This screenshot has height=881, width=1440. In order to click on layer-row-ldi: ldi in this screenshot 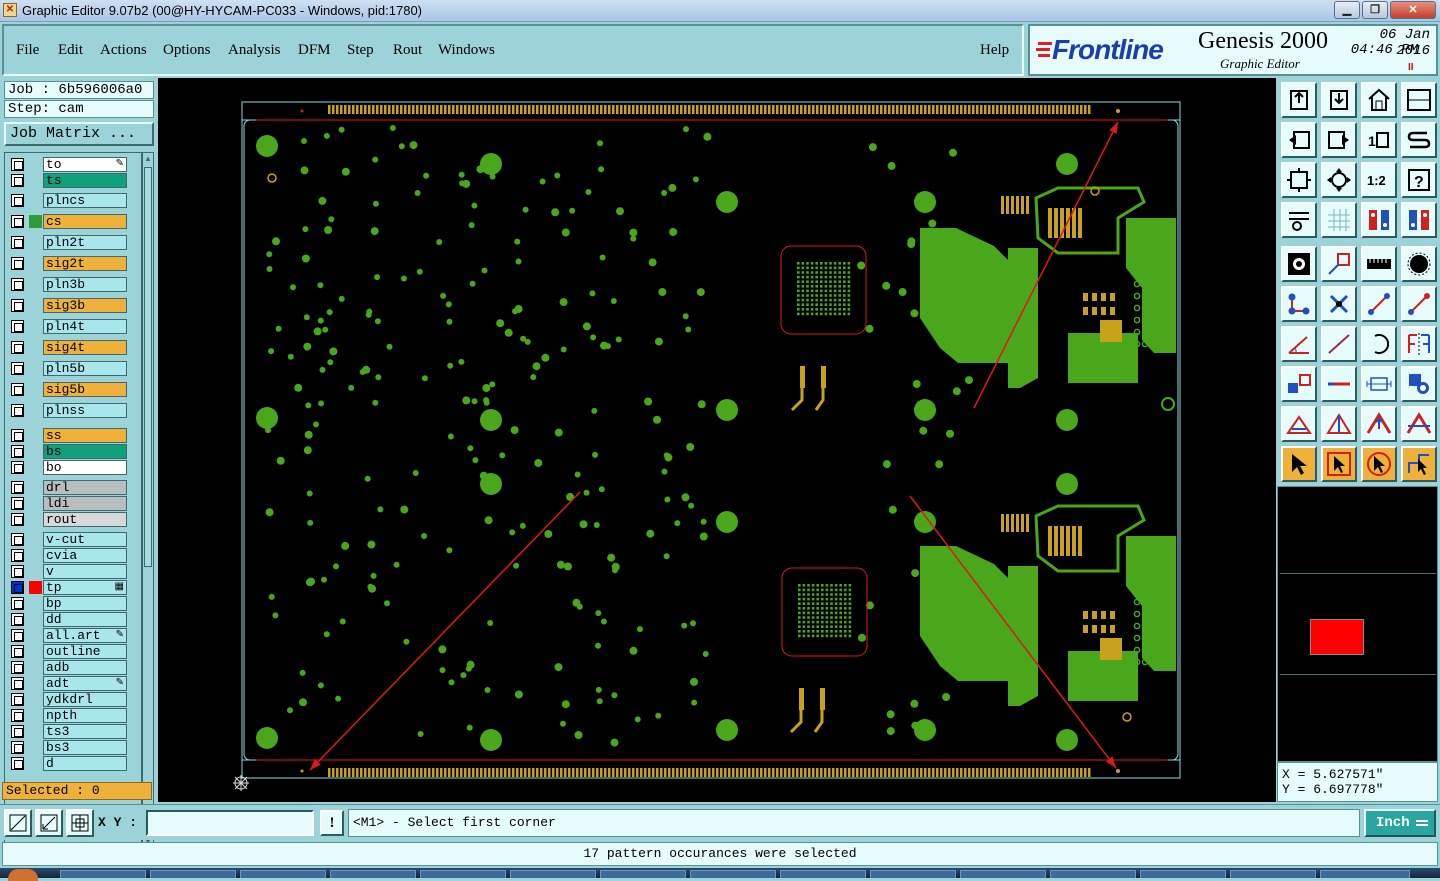, I will do `click(68, 503)`.